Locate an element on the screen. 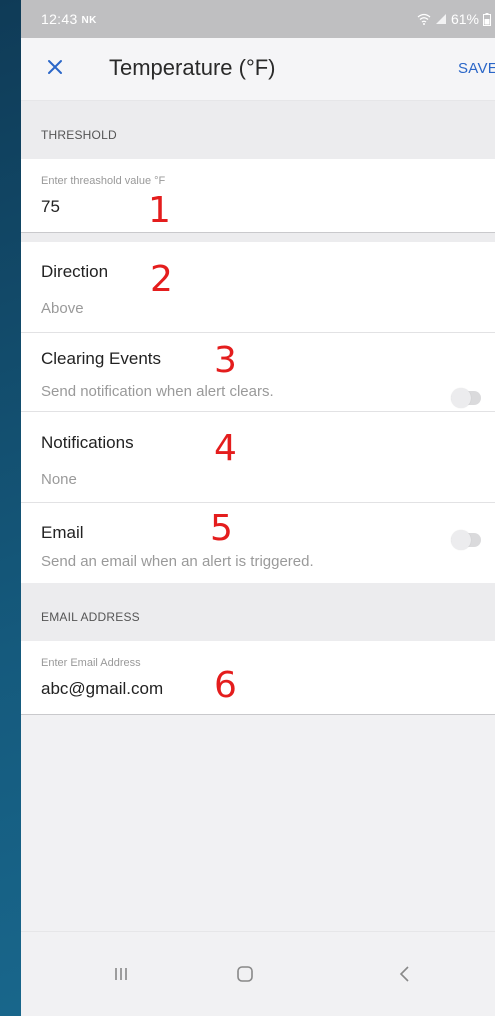  status-right: 61% is located at coordinates (454, 19).